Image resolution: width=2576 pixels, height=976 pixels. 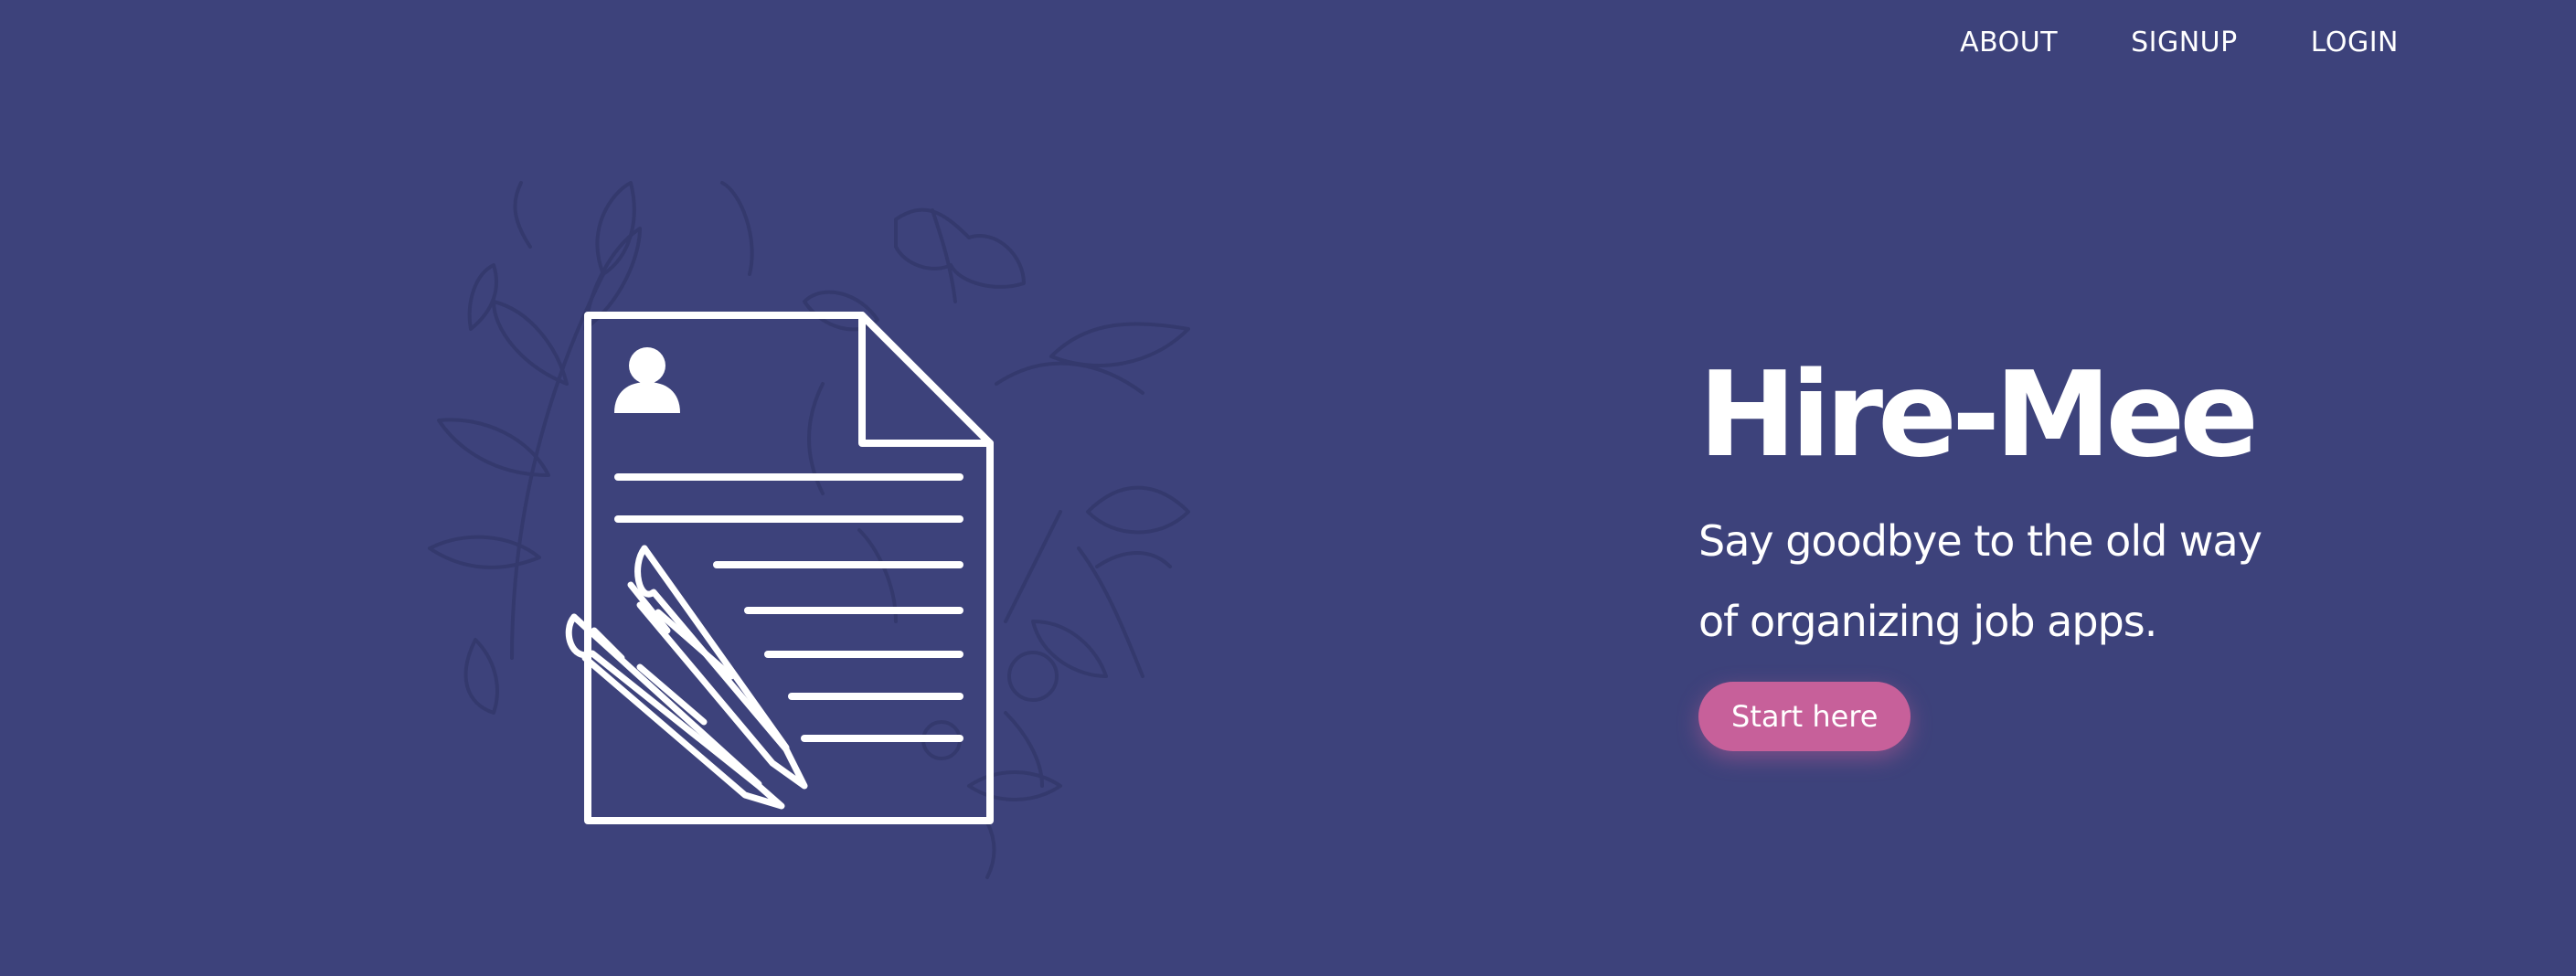 I want to click on top-nav: ABOUT SIGNUP LOGIN, so click(x=2180, y=43).